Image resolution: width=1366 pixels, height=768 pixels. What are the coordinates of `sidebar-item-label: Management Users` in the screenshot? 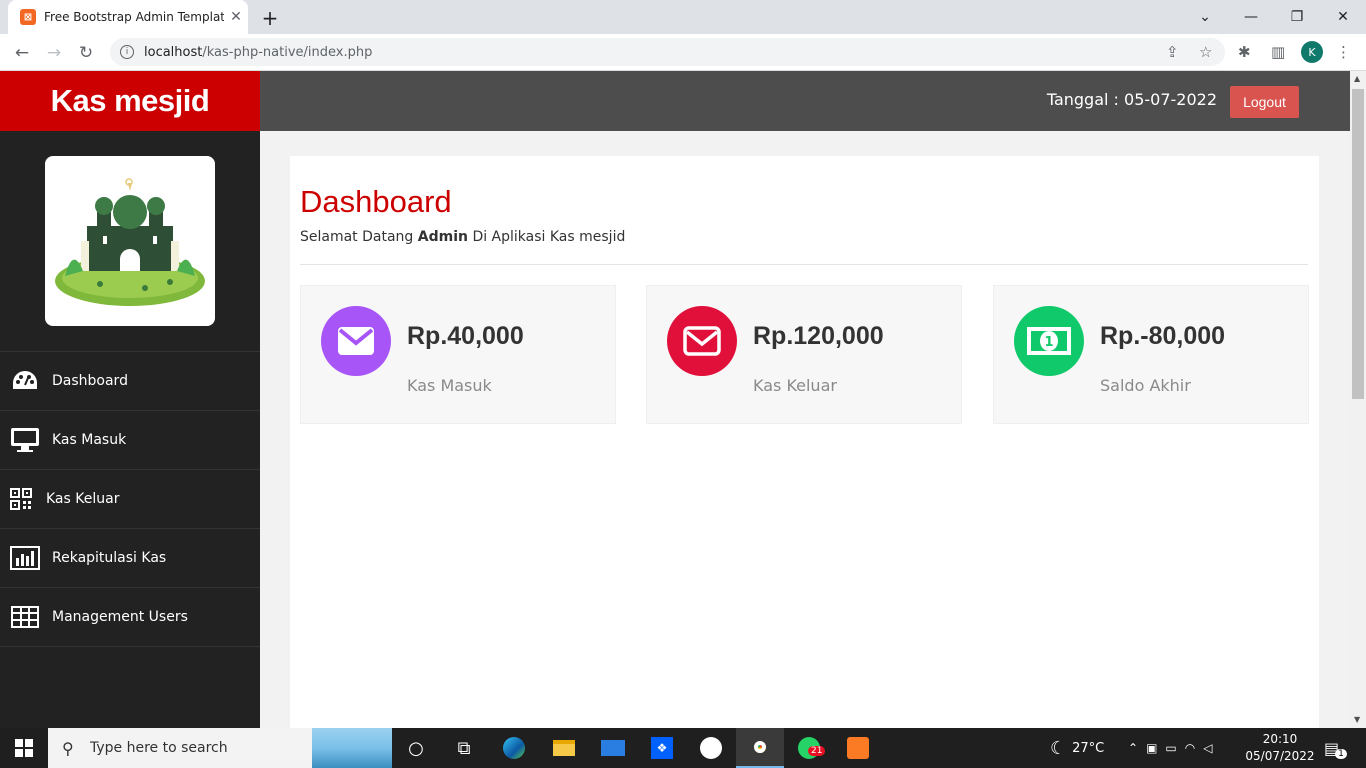 It's located at (120, 617).